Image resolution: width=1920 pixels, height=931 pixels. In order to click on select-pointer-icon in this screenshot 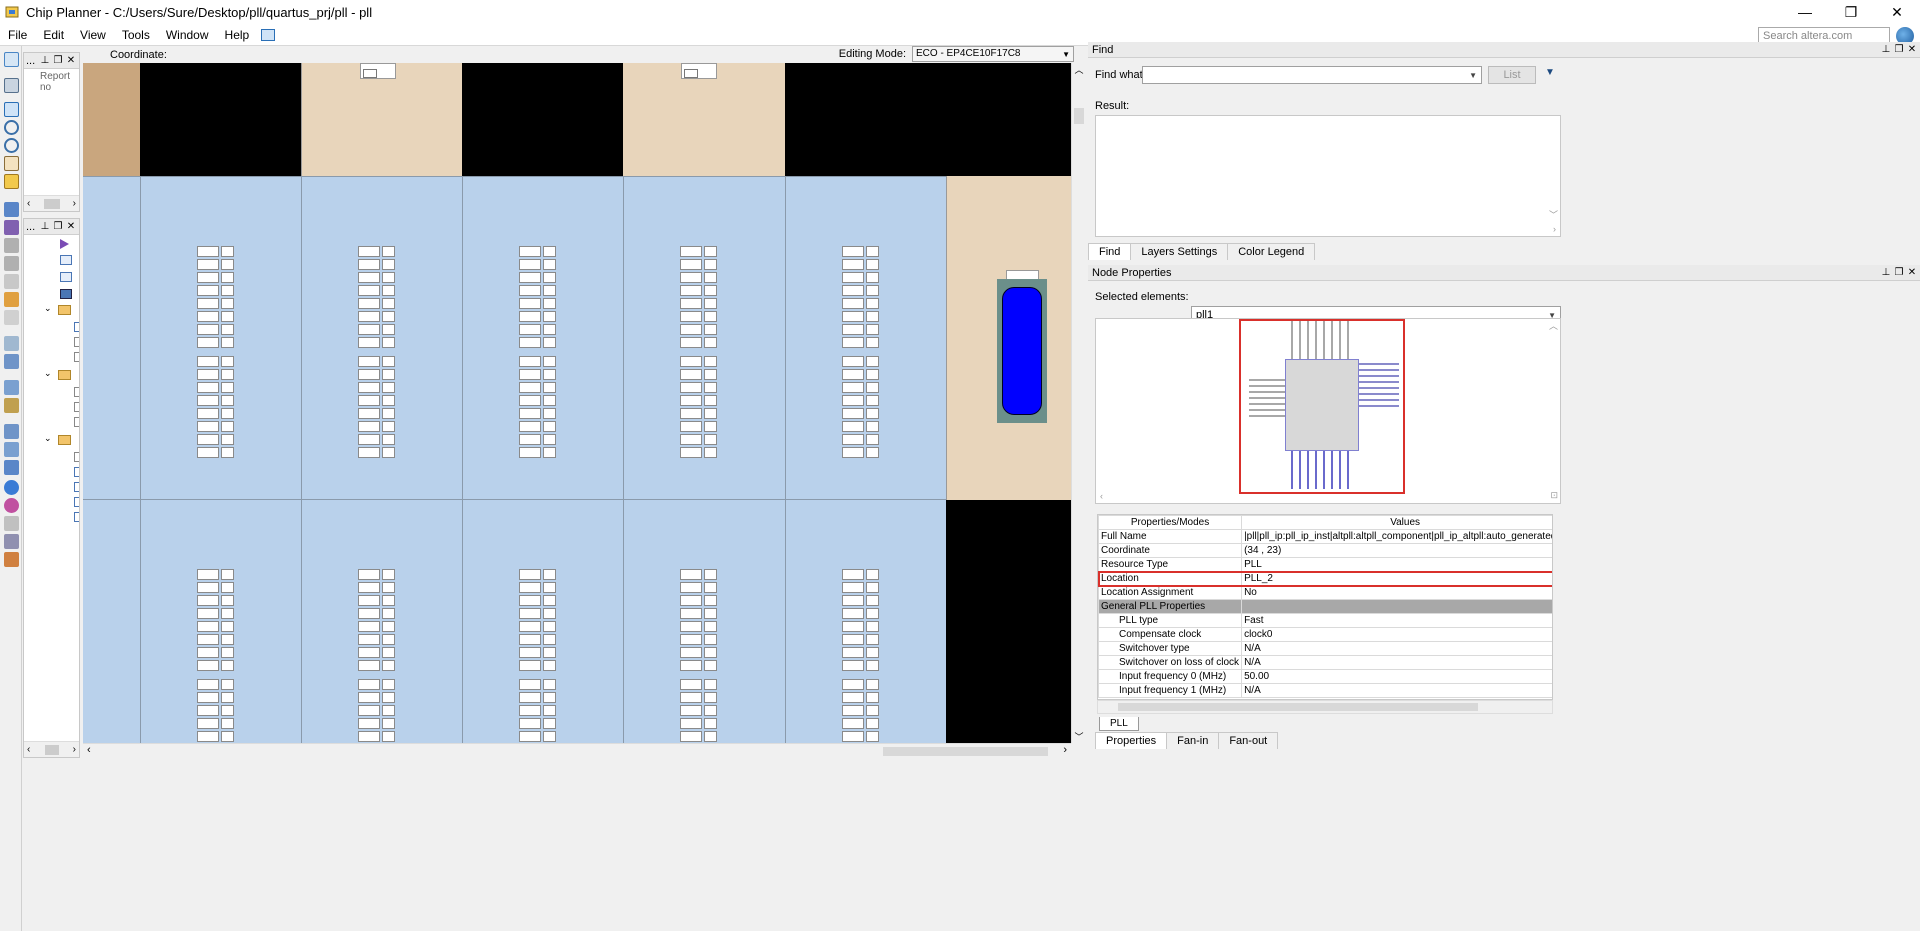, I will do `click(11, 109)`.